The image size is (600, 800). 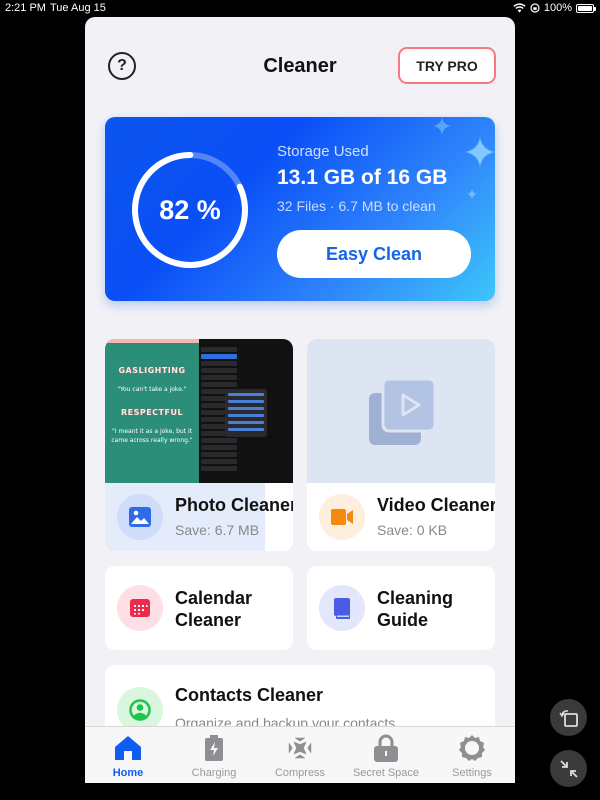 I want to click on video-cleaner-title: Video Cleaner, so click(x=436, y=505).